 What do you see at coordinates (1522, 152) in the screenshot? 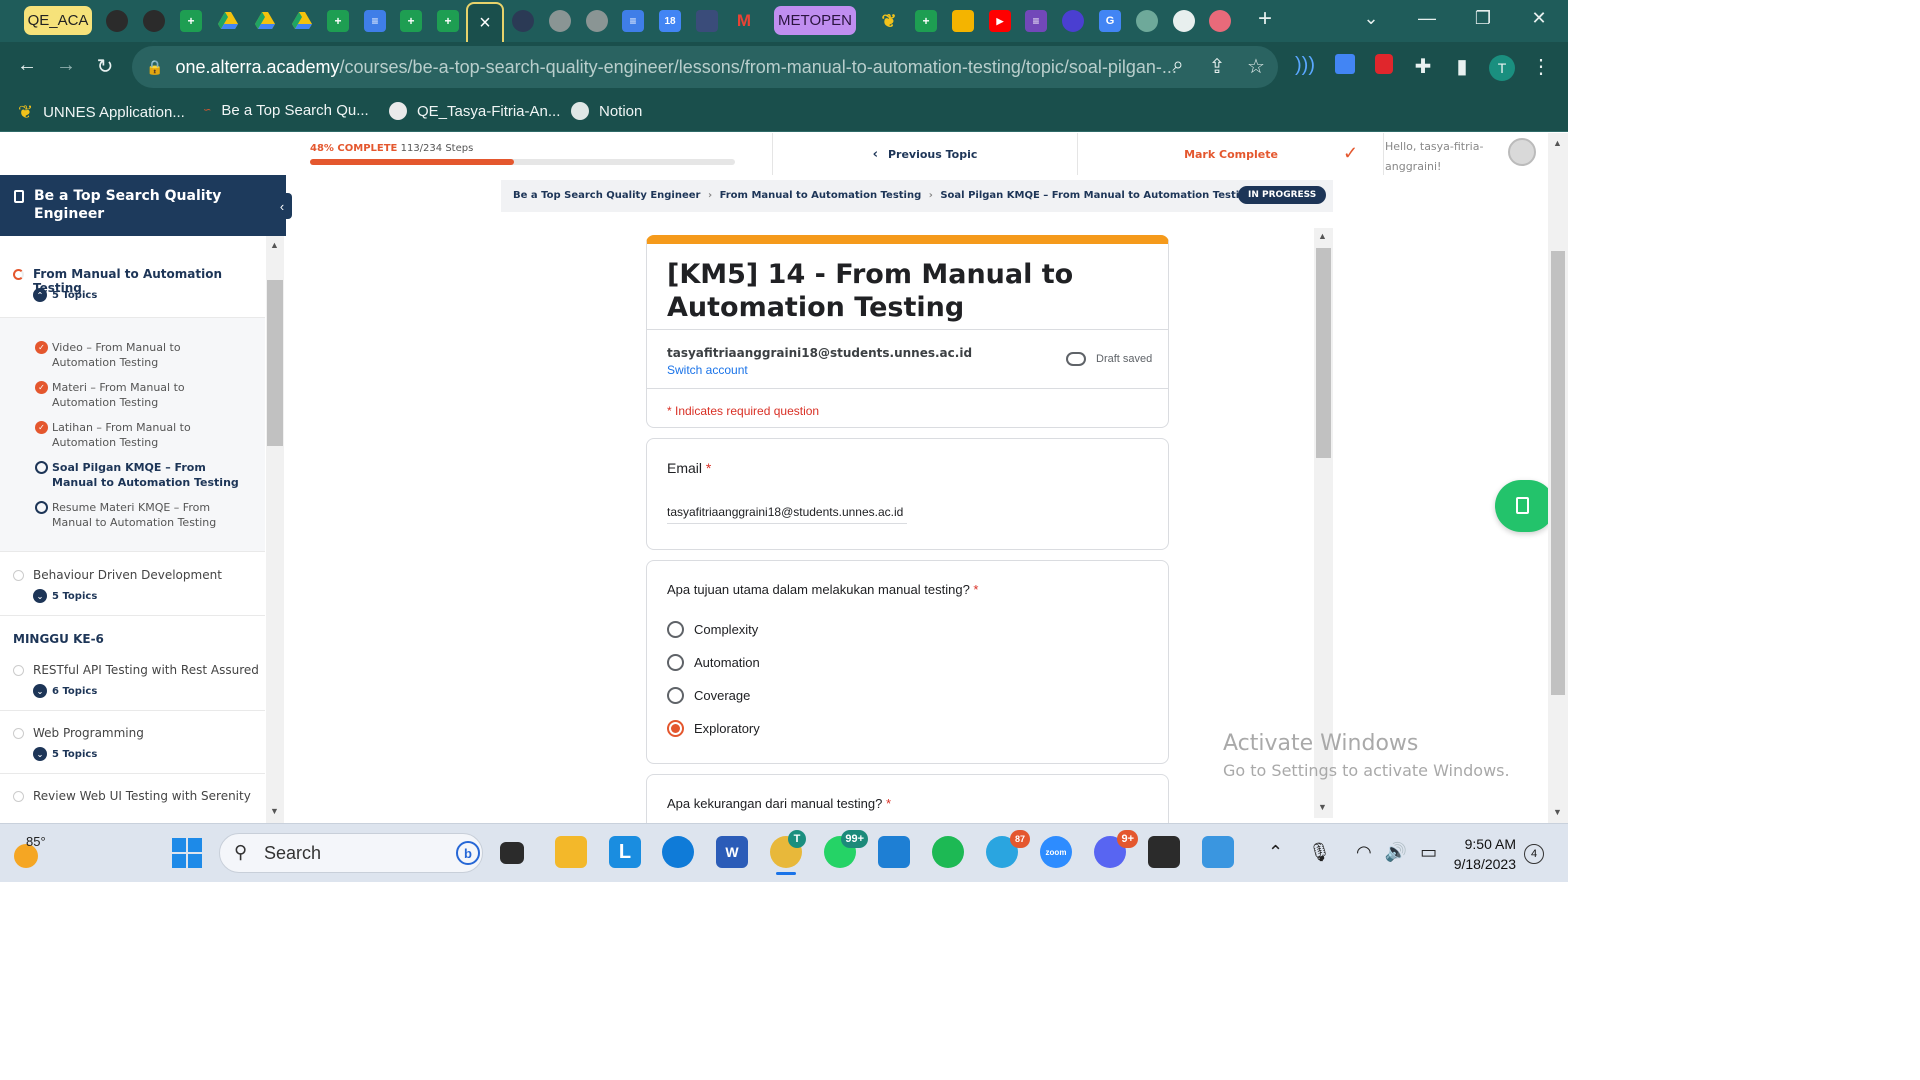
I see `user-avatar` at bounding box center [1522, 152].